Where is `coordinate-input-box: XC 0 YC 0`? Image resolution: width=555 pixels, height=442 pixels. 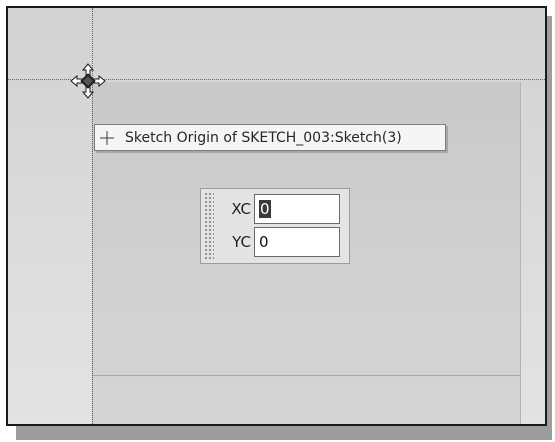 coordinate-input-box: XC 0 YC 0 is located at coordinates (275, 226).